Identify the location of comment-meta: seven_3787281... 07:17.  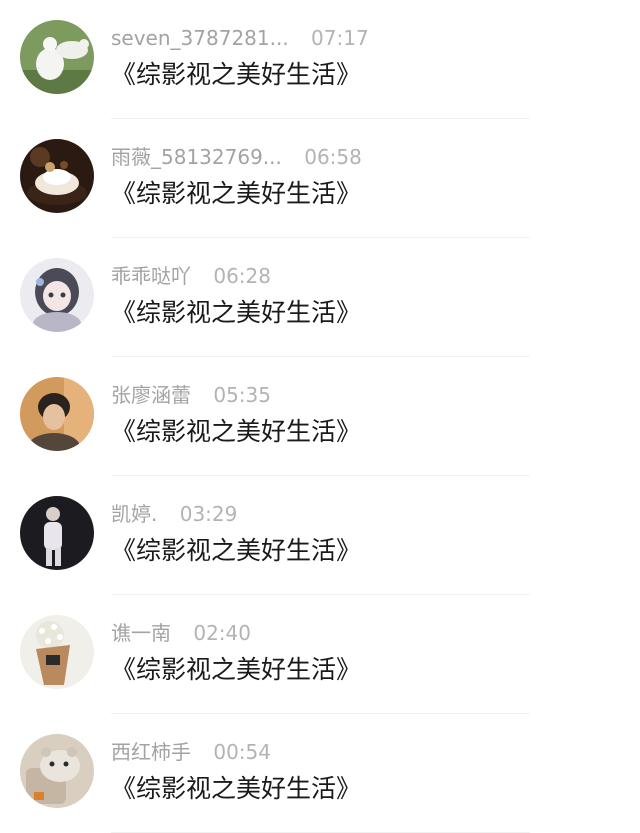
(240, 38).